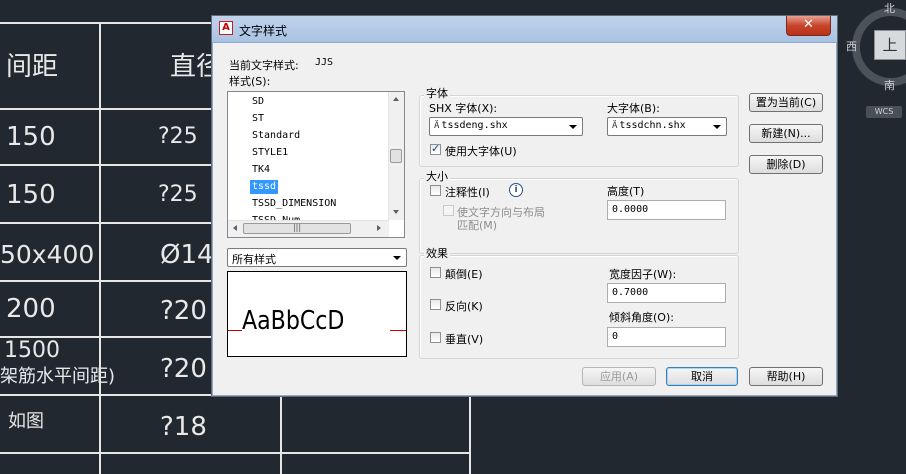 This screenshot has height=474, width=906. I want to click on close-button: ✕, so click(808, 26).